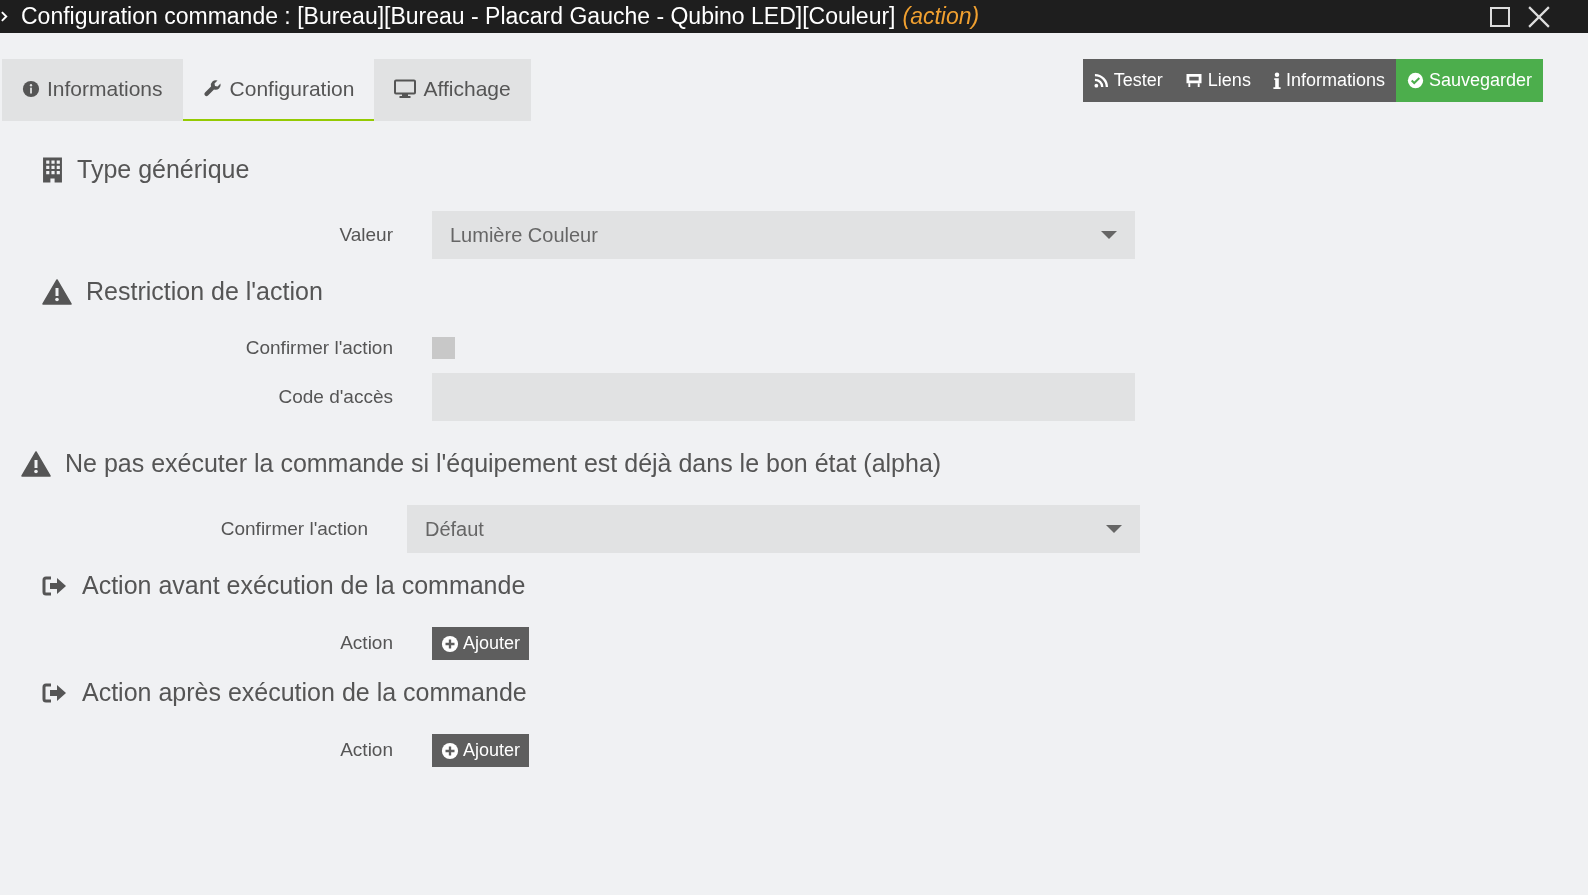 The width and height of the screenshot is (1588, 895). Describe the element at coordinates (405, 89) in the screenshot. I see `monitor-icon` at that location.